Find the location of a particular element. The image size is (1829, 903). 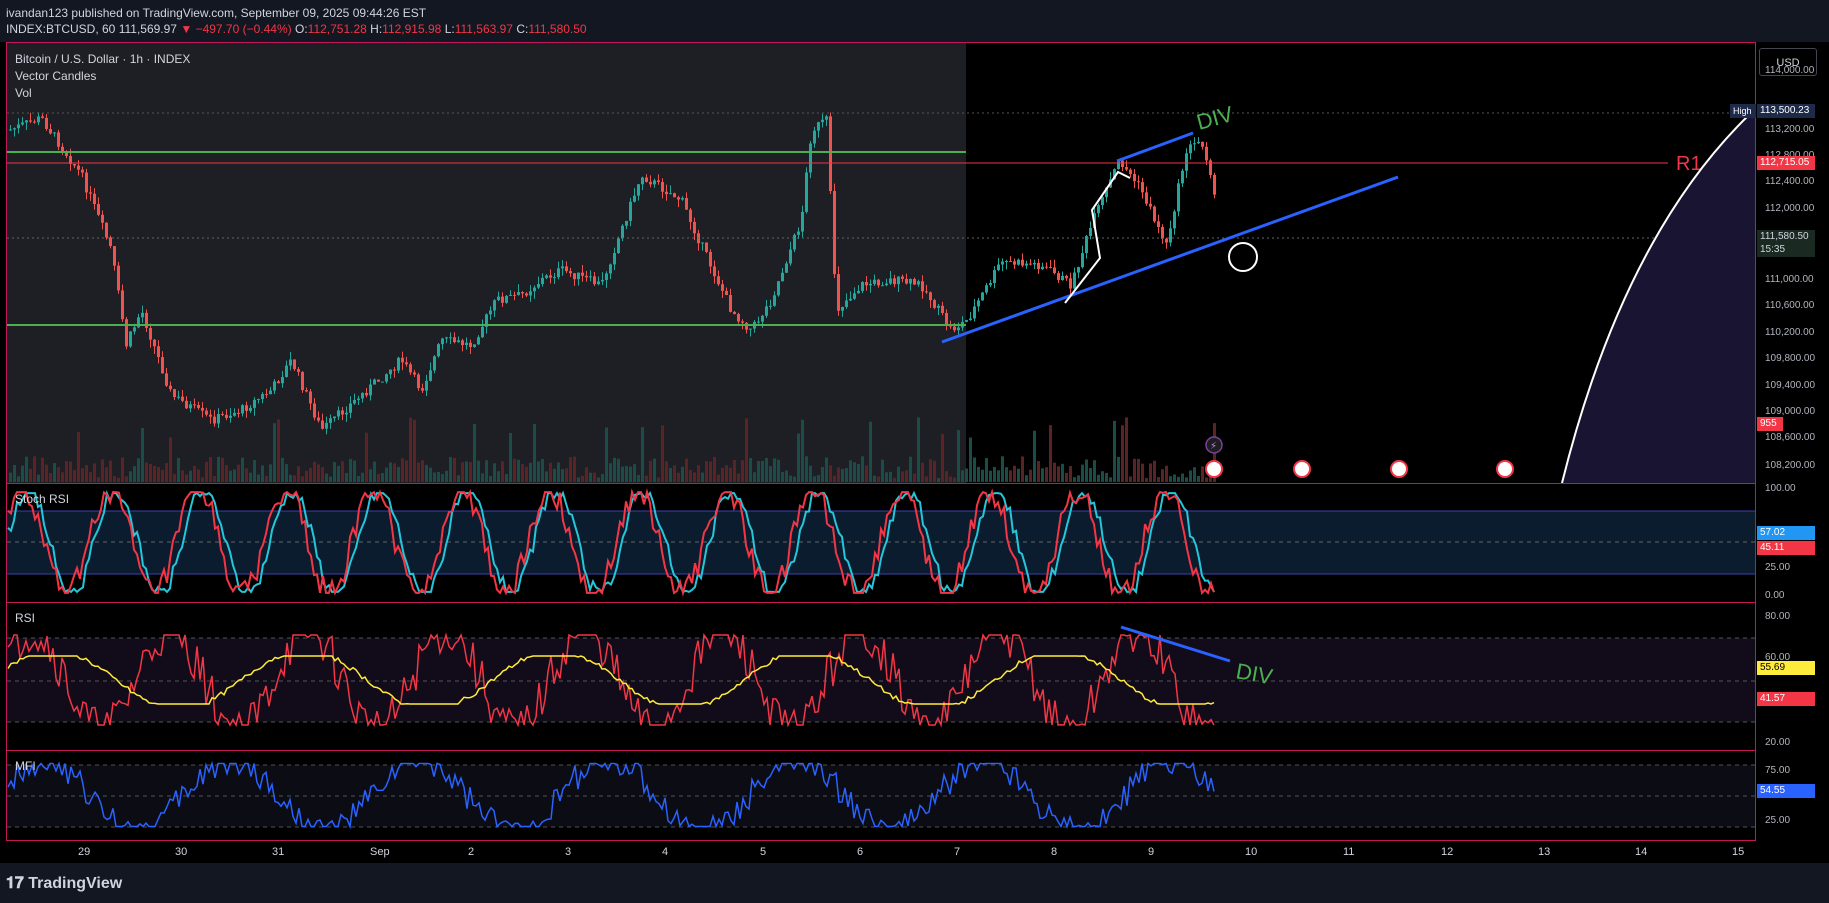

rsi-value-label: 41.57 is located at coordinates (1786, 699).